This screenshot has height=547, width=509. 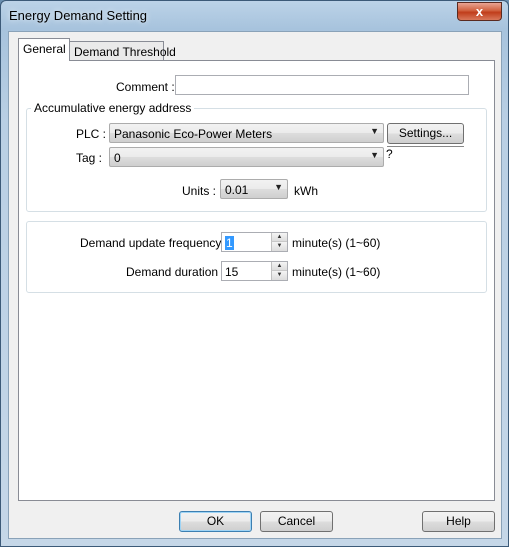 What do you see at coordinates (254, 271) in the screenshot?
I see `duration-spinner: 15 ▲ ▼` at bounding box center [254, 271].